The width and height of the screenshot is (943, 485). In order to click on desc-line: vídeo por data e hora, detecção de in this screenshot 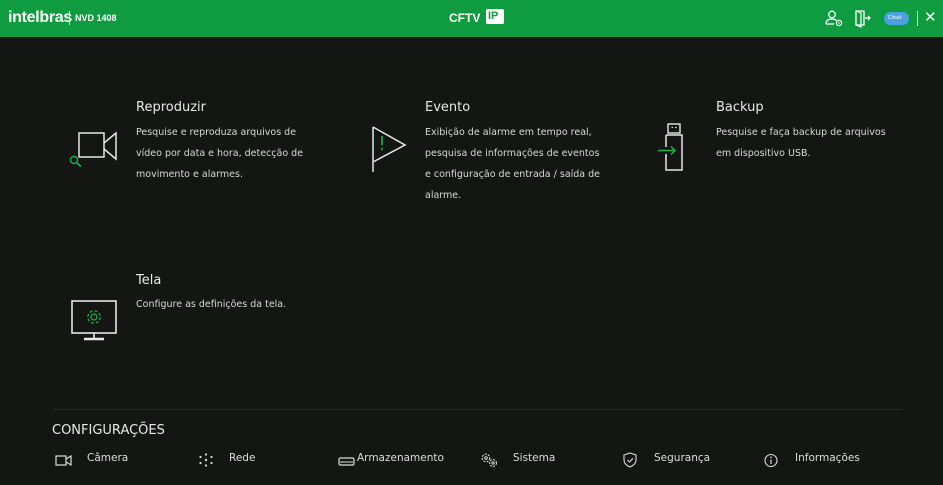, I will do `click(220, 153)`.